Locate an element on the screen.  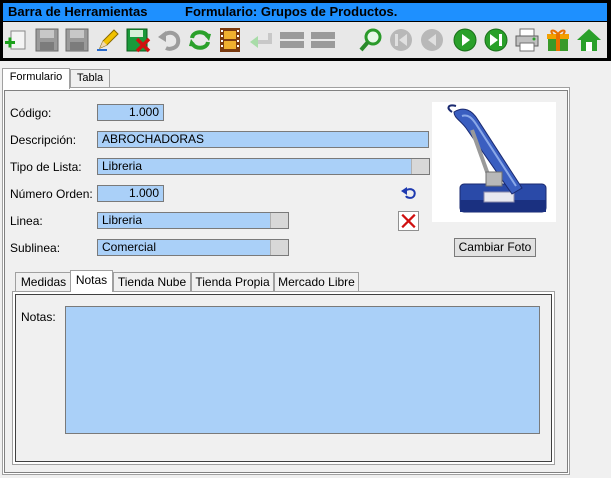
previous-record-button is located at coordinates (432, 40).